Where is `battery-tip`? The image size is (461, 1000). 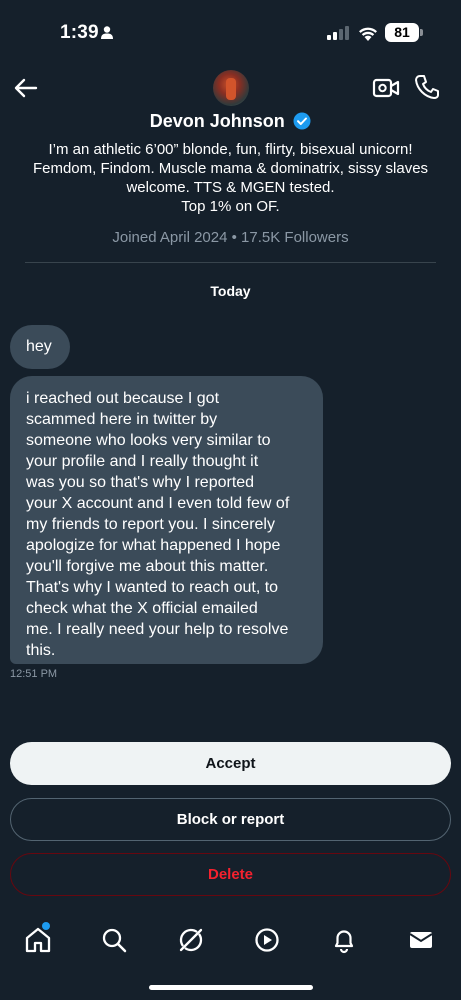
battery-tip is located at coordinates (421, 32).